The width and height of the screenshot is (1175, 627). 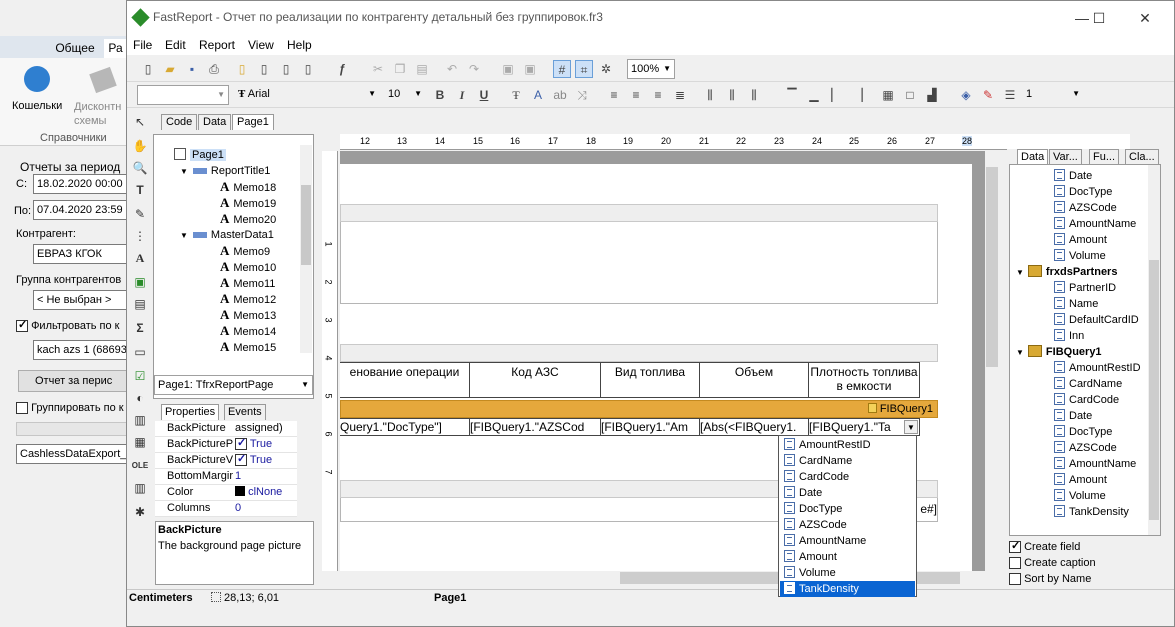 I want to click on frame-color-icon: ✎, so click(x=988, y=95).